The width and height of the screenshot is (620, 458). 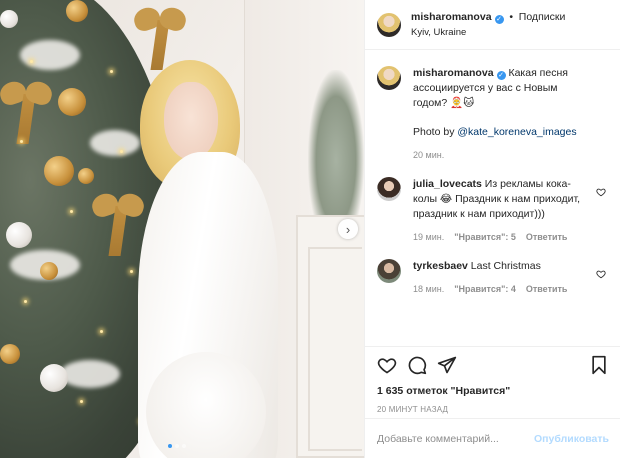 I want to click on photo-credit: Photo by @kate_koreneva_images, so click(x=503, y=132).